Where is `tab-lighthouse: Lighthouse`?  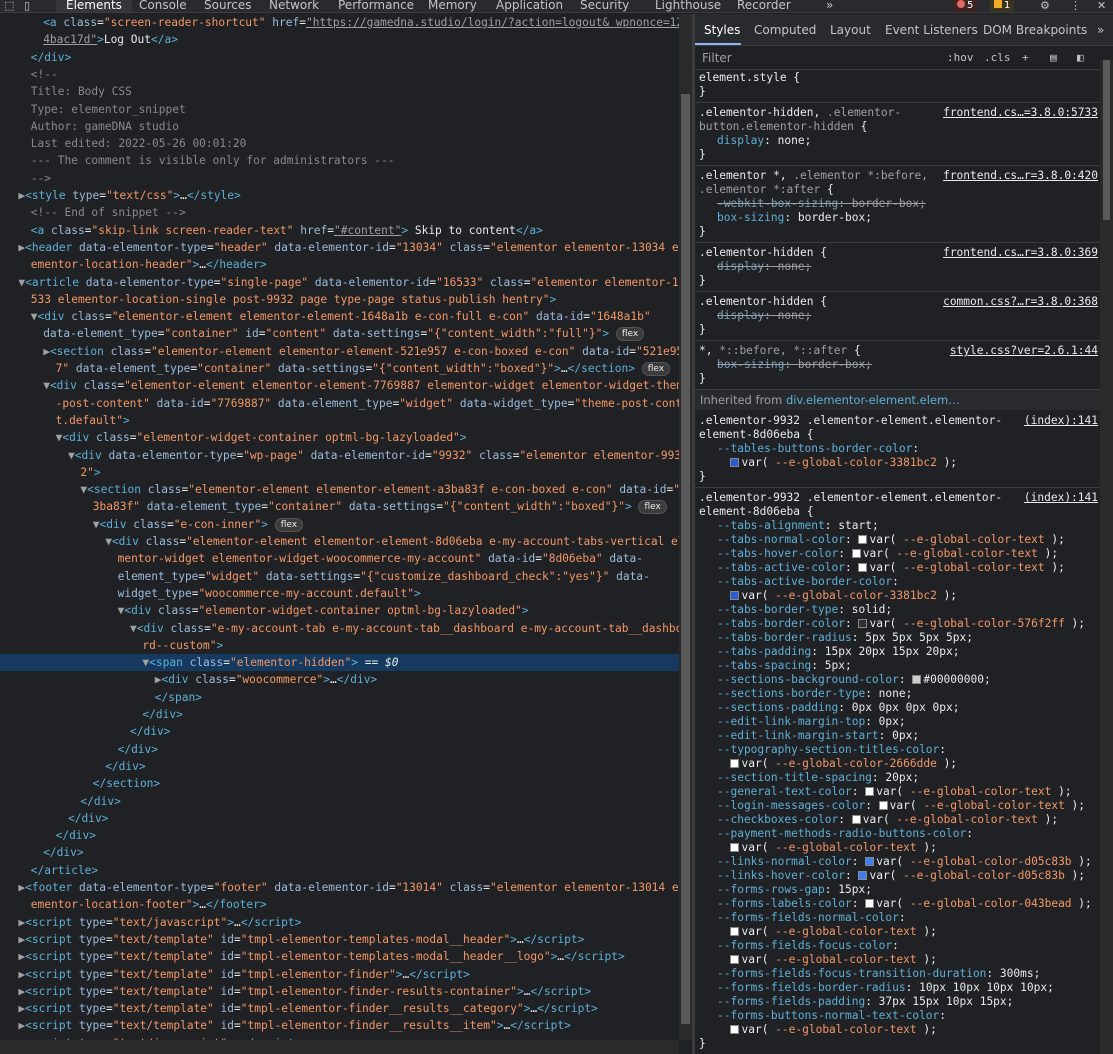 tab-lighthouse: Lighthouse is located at coordinates (688, 6).